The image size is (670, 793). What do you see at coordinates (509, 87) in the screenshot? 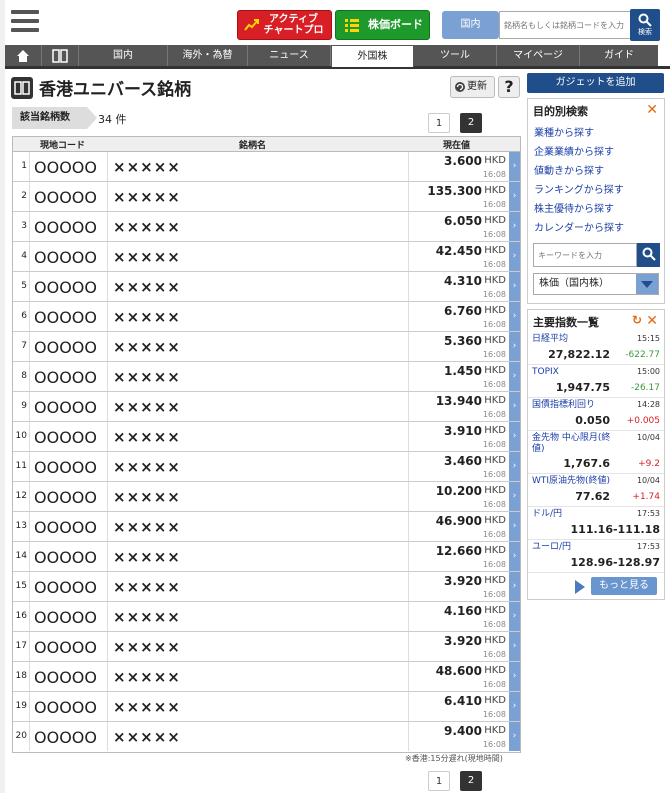
I see `help-button: ?` at bounding box center [509, 87].